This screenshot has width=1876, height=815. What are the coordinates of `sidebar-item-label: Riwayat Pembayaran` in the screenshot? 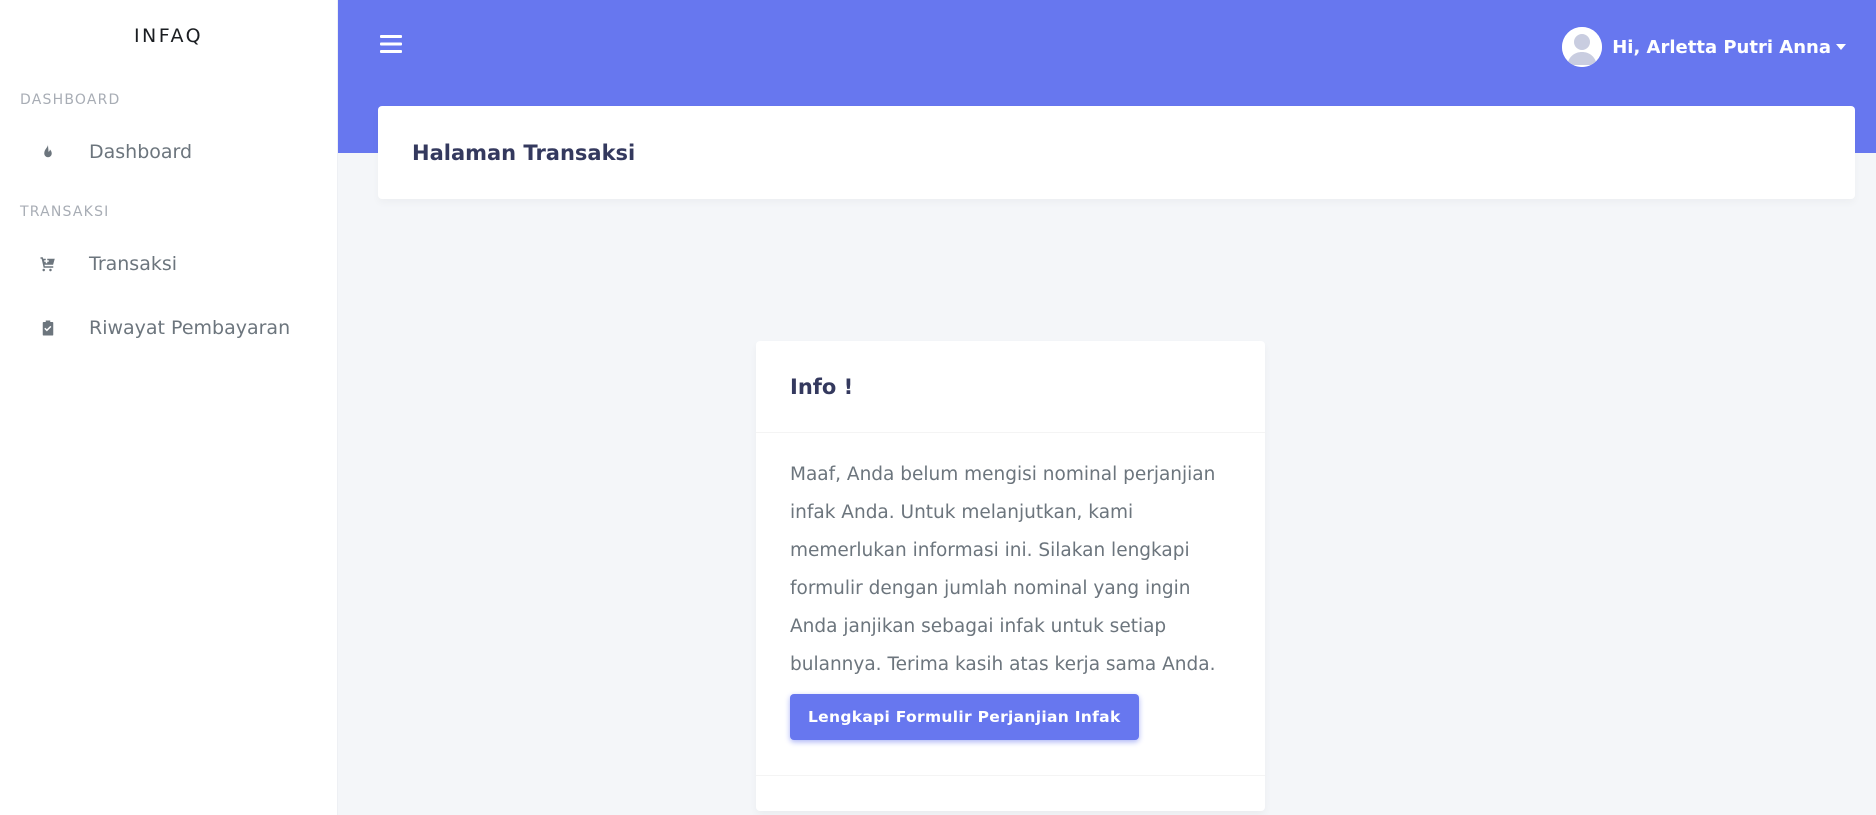 It's located at (190, 328).